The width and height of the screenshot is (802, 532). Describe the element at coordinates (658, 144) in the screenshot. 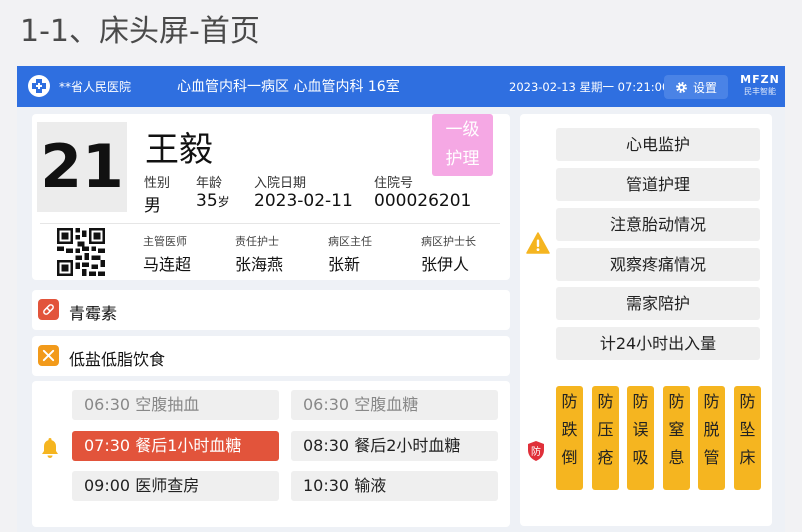

I see `care-item: 心电监护` at that location.